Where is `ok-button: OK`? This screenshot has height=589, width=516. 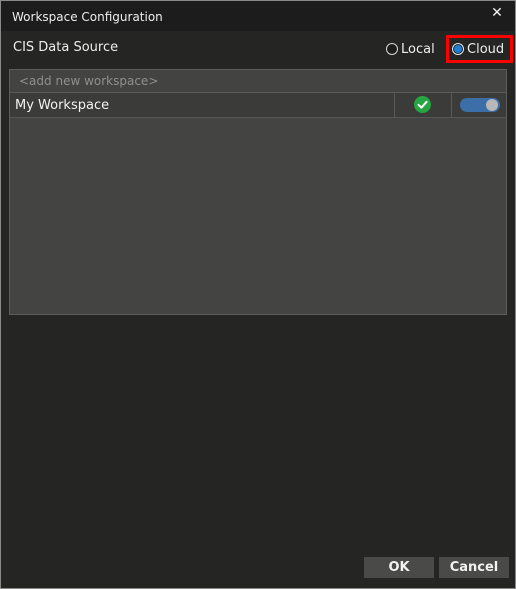
ok-button: OK is located at coordinates (399, 567).